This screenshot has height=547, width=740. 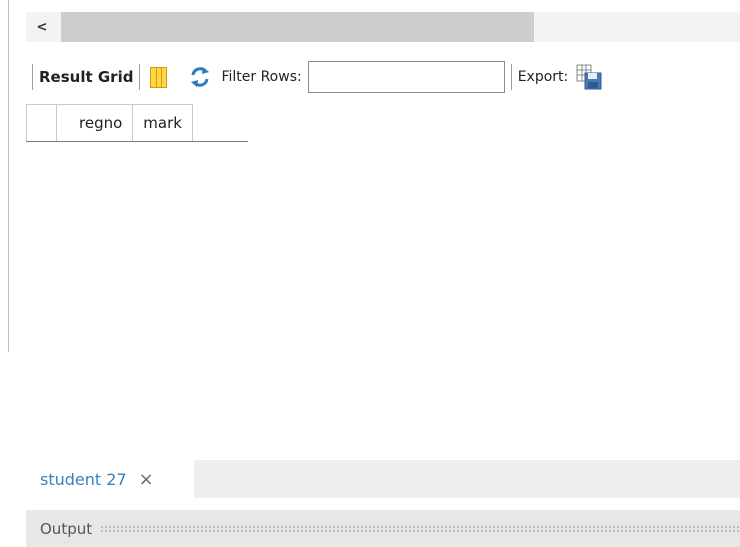 What do you see at coordinates (200, 77) in the screenshot?
I see `refresh-icon` at bounding box center [200, 77].